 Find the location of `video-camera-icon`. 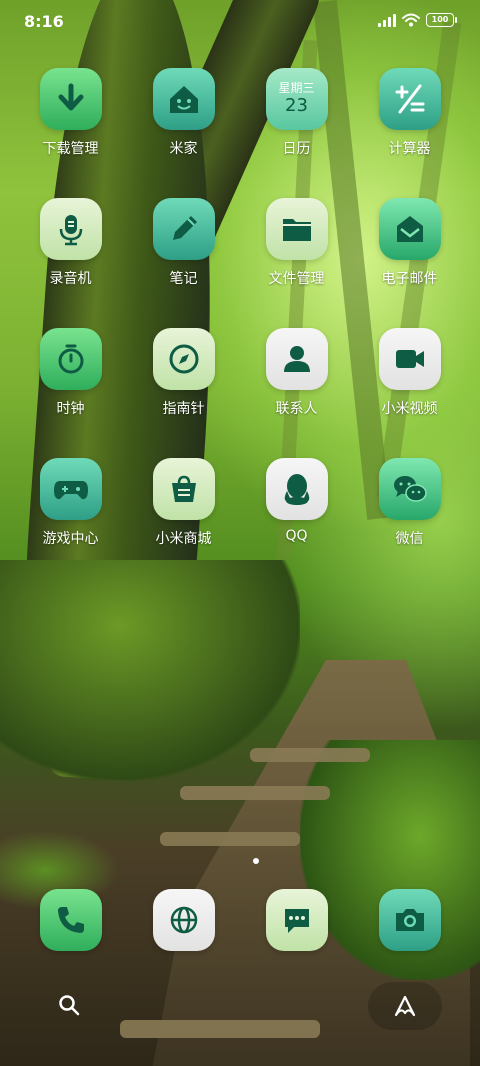

video-camera-icon is located at coordinates (409, 359).